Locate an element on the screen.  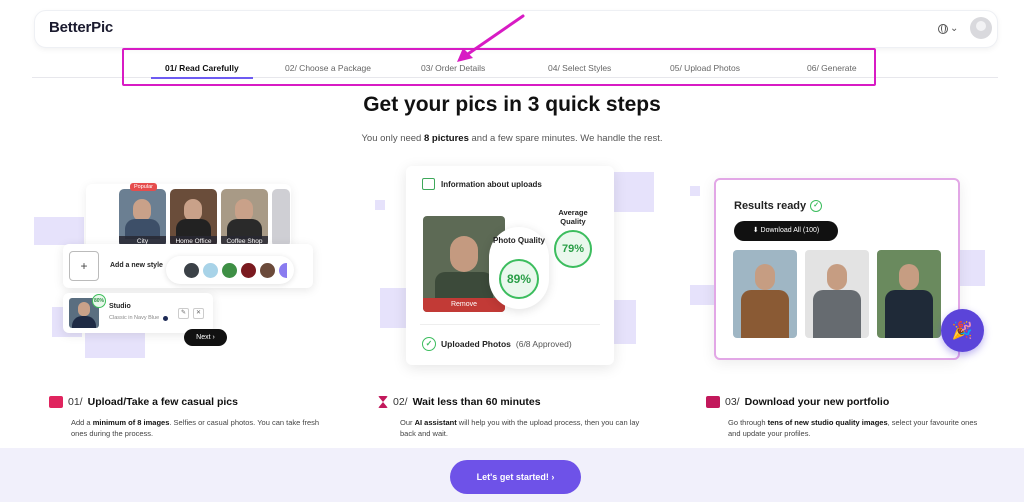
add-style-label: Add a new style is located at coordinates (136, 265).